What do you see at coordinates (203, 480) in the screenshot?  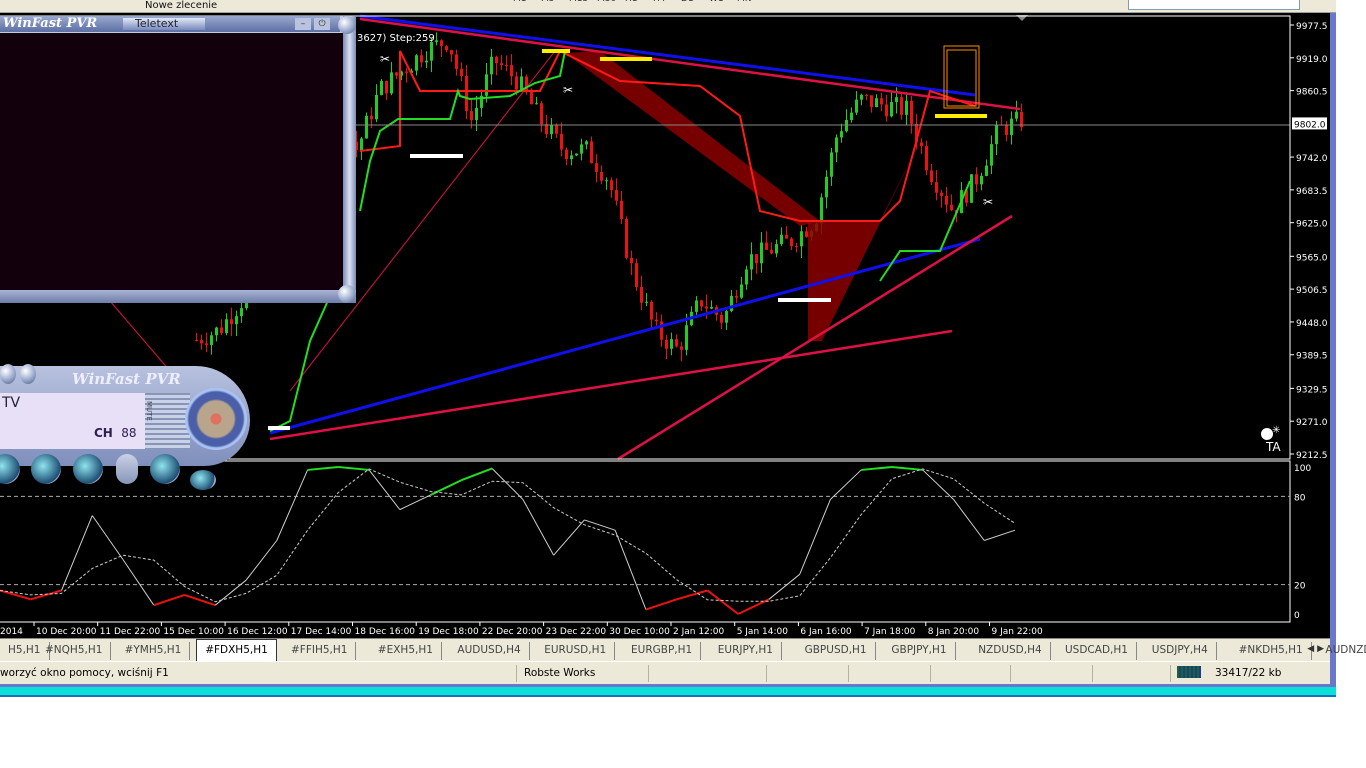 I see `return-button` at bounding box center [203, 480].